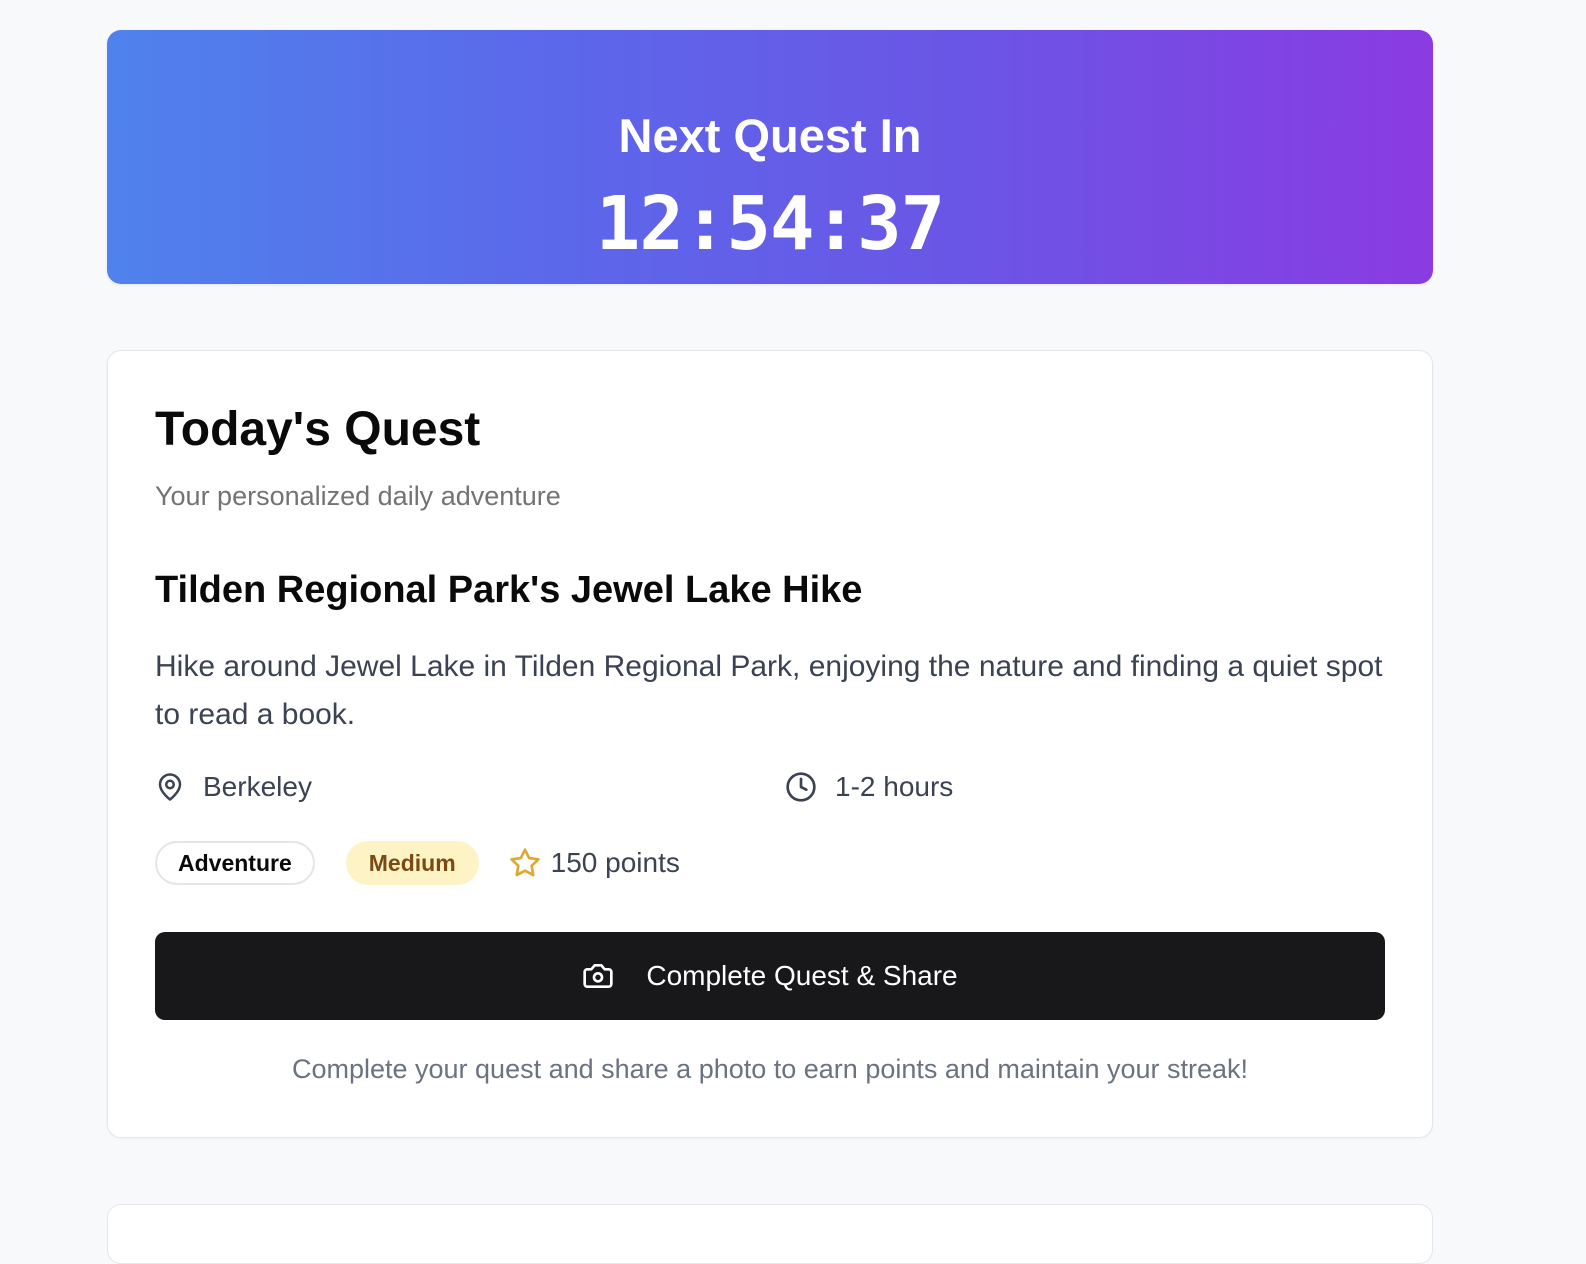 This screenshot has width=1586, height=1264. I want to click on difficulty-badge: Medium, so click(412, 863).